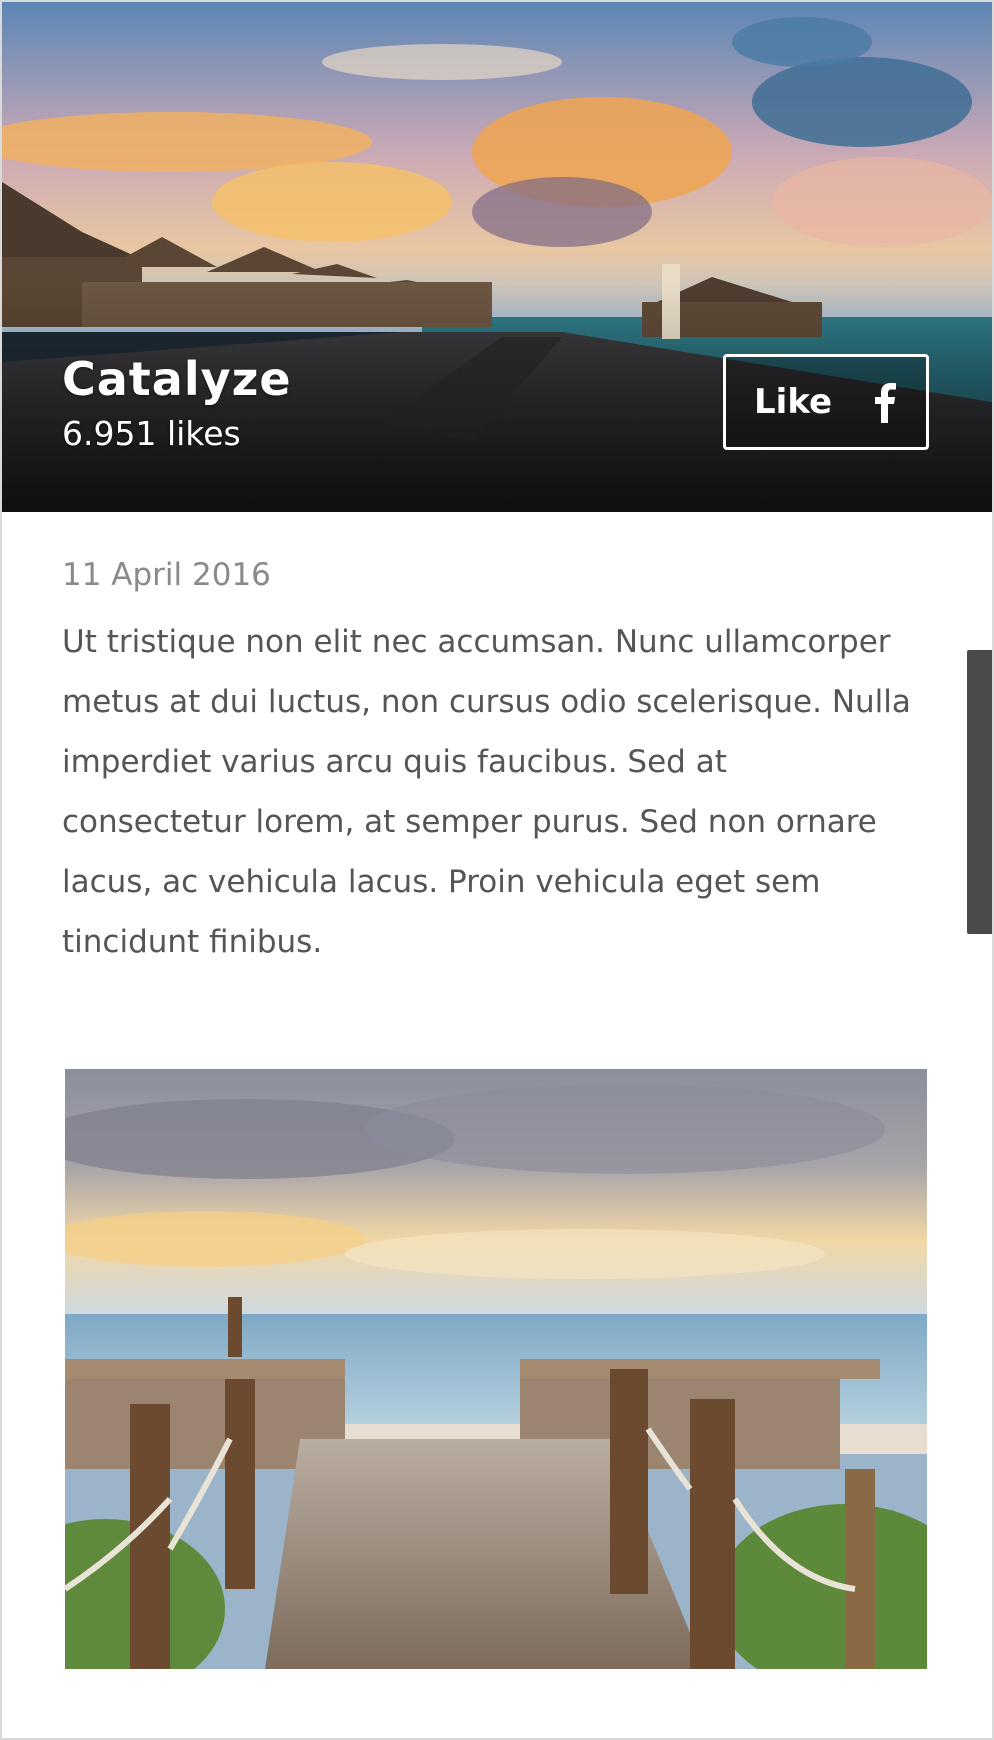 The image size is (994, 1740). Describe the element at coordinates (177, 379) in the screenshot. I see `page-title: Catalyze` at that location.